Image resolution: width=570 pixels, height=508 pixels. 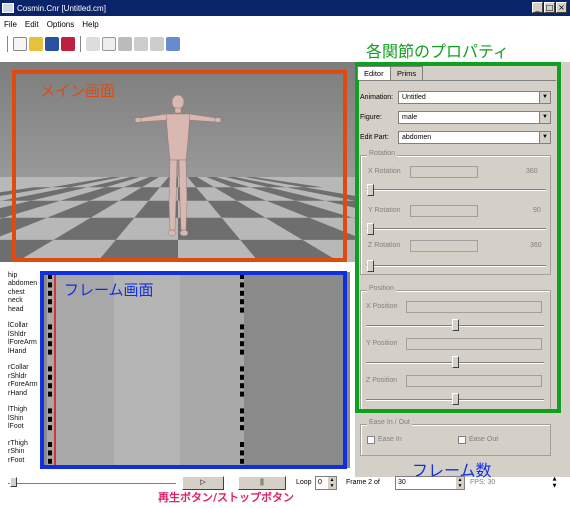 What do you see at coordinates (16, 309) in the screenshot?
I see `track-label: head` at bounding box center [16, 309].